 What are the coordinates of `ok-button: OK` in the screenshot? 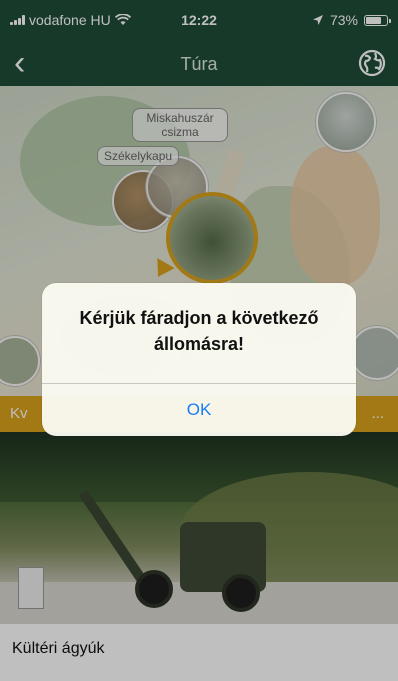 It's located at (199, 410).